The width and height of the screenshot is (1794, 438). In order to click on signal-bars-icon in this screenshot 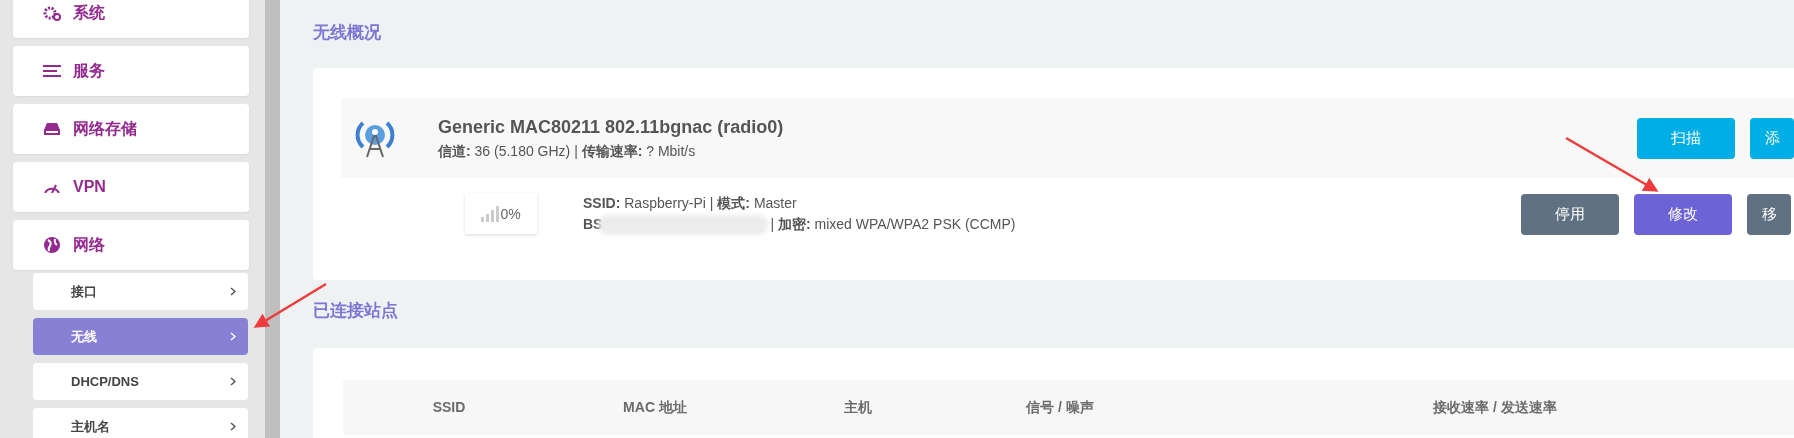, I will do `click(490, 214)`.